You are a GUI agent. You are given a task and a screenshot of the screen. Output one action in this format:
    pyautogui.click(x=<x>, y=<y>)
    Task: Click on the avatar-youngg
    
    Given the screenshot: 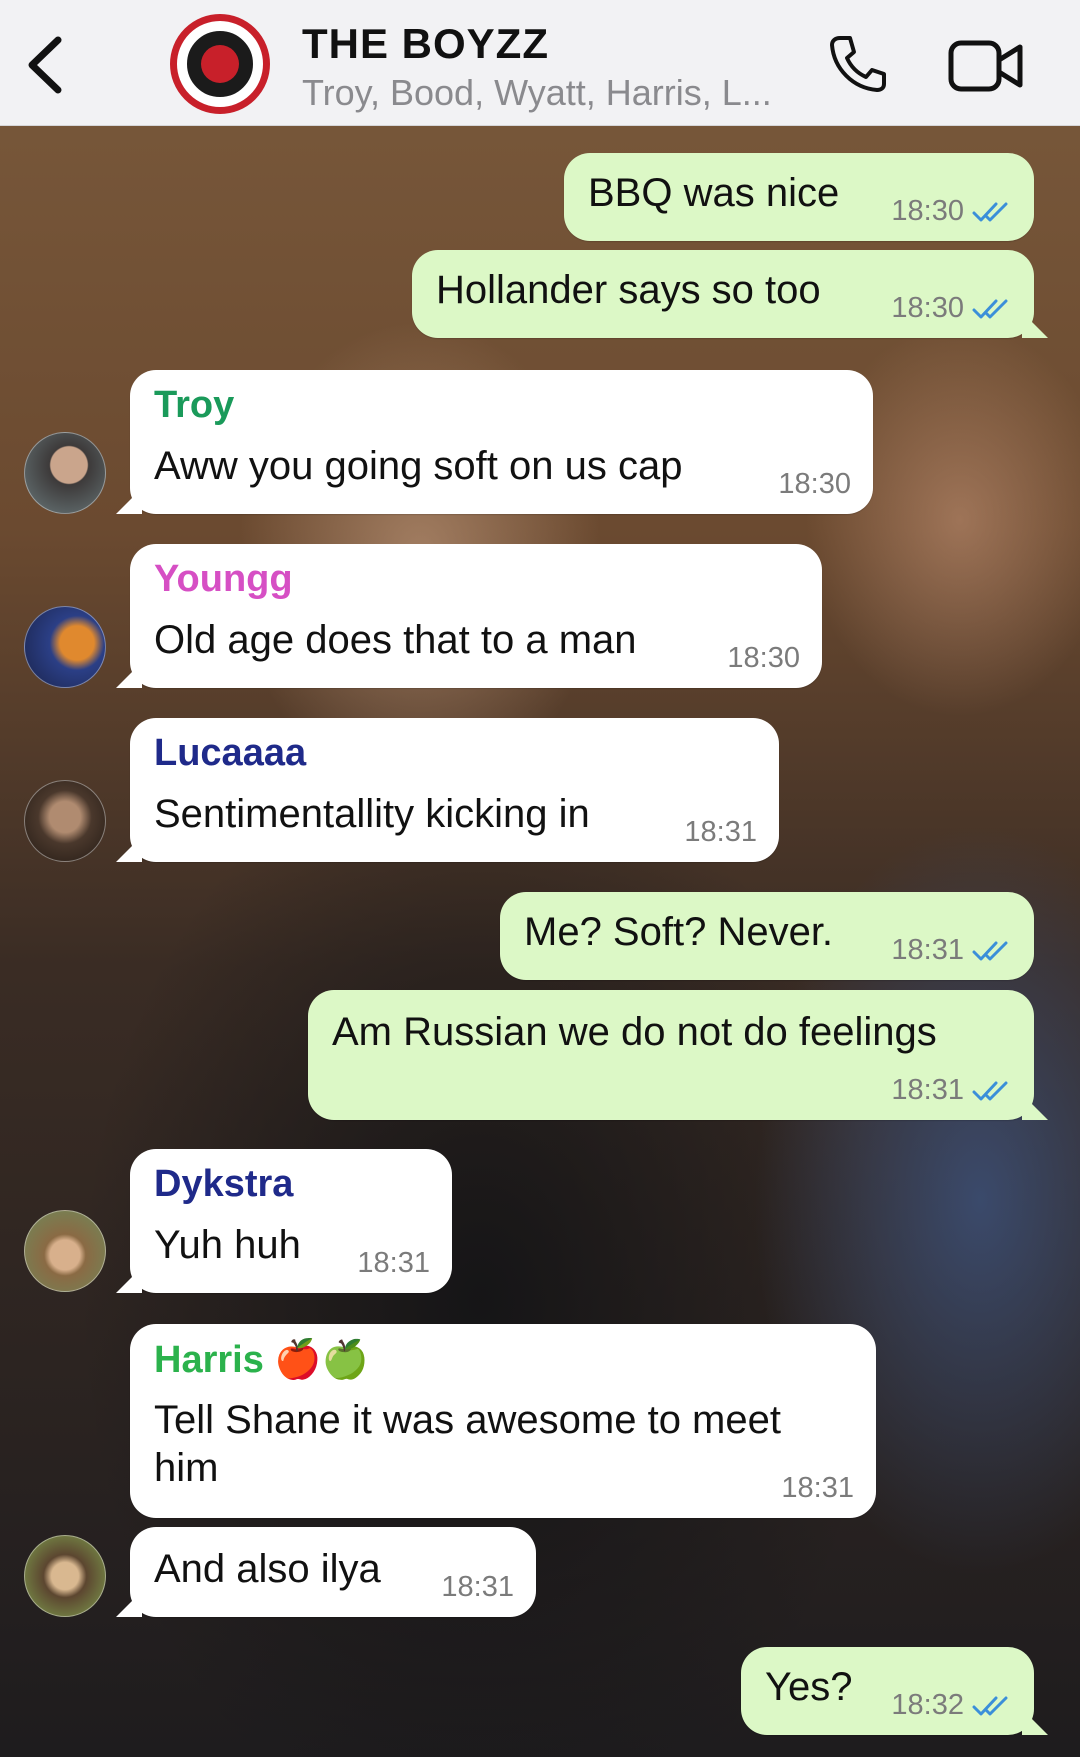 What is the action you would take?
    pyautogui.click(x=65, y=647)
    